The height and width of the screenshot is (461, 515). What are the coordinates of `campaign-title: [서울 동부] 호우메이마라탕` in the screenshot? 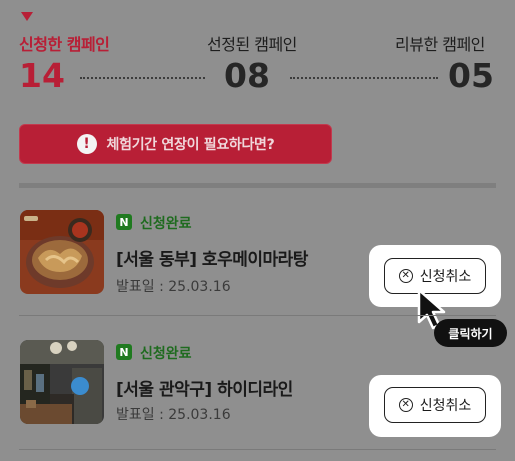 It's located at (212, 257).